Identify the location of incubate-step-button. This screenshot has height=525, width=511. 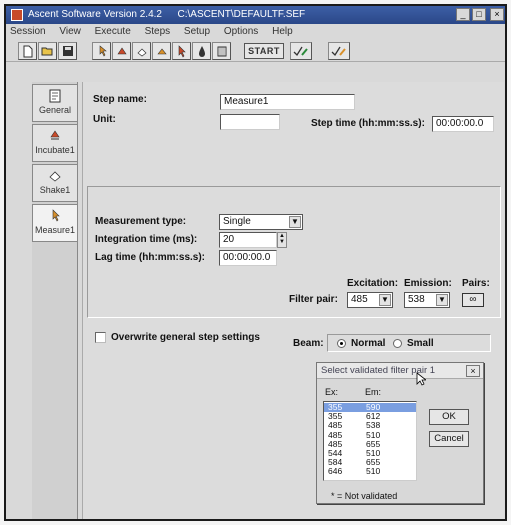
(121, 51).